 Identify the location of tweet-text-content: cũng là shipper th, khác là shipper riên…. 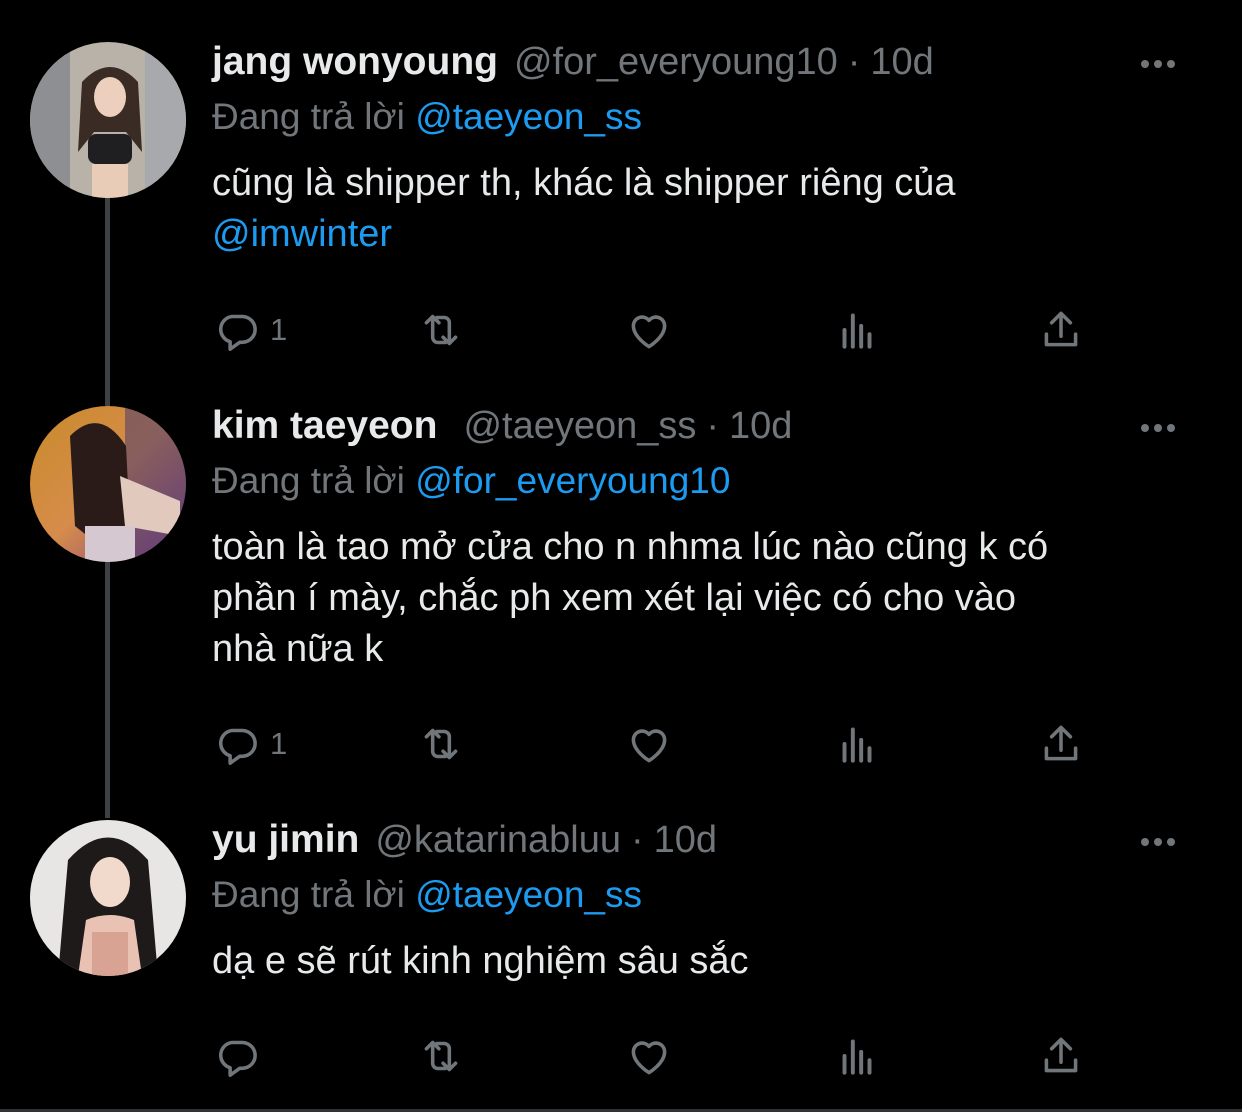
(584, 183).